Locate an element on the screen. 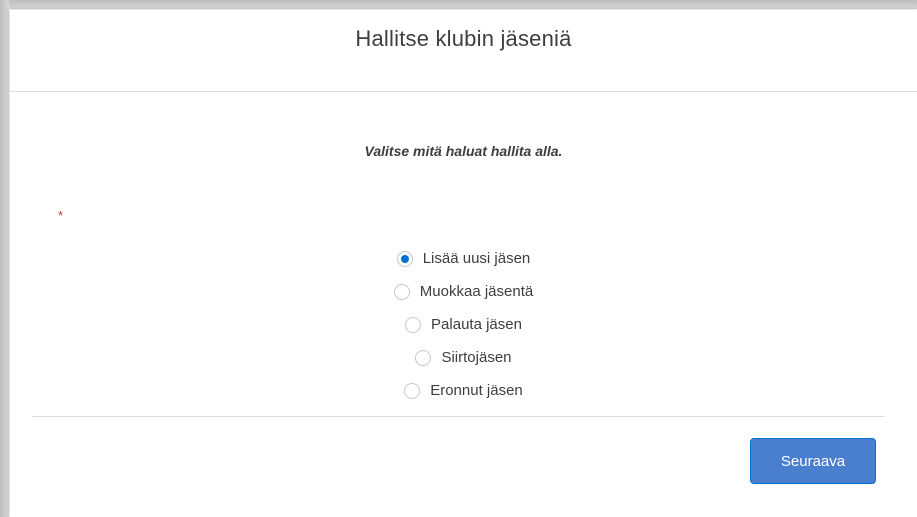  radio-option-transfer-member: Siirtojäsen is located at coordinates (463, 357).